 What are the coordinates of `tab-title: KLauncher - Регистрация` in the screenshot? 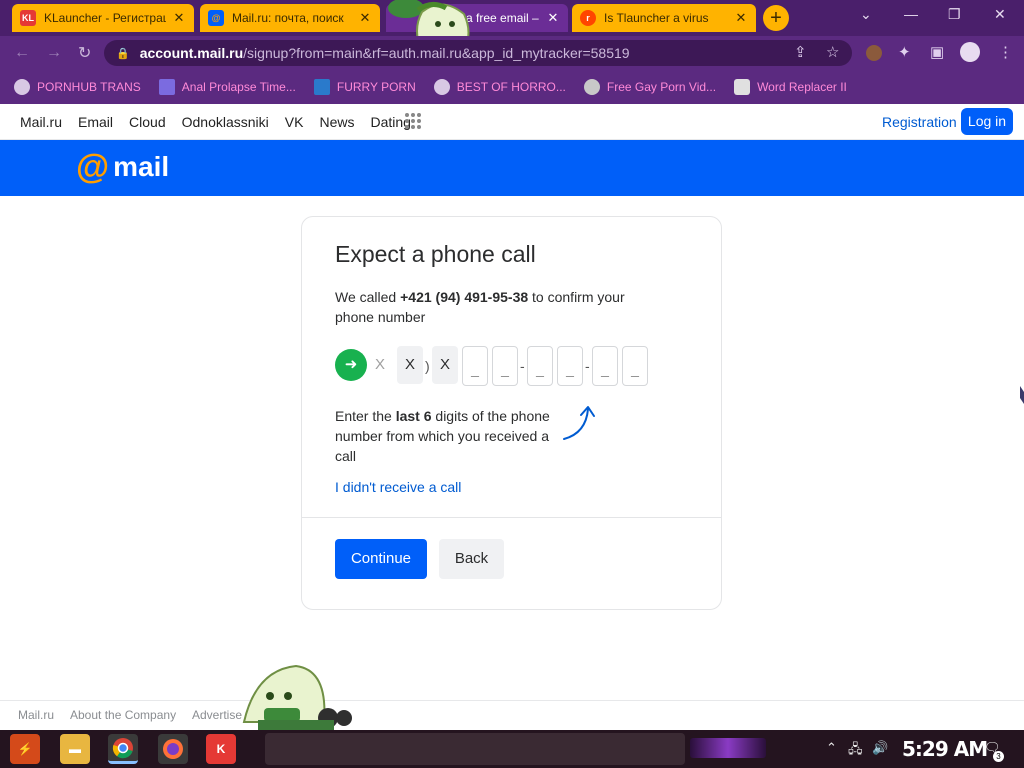 It's located at (105, 18).